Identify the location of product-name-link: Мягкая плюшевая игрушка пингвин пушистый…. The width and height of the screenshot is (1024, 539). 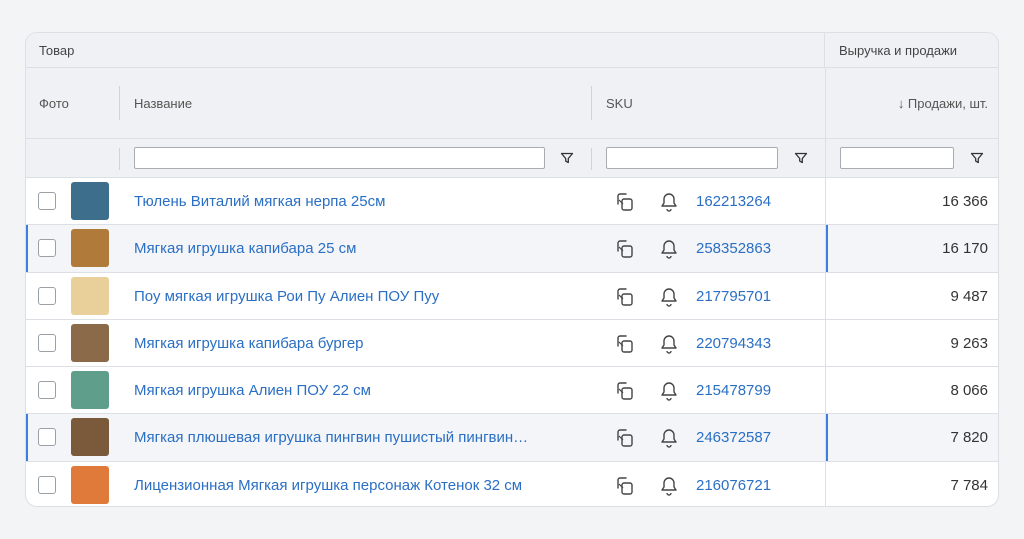
(369, 437).